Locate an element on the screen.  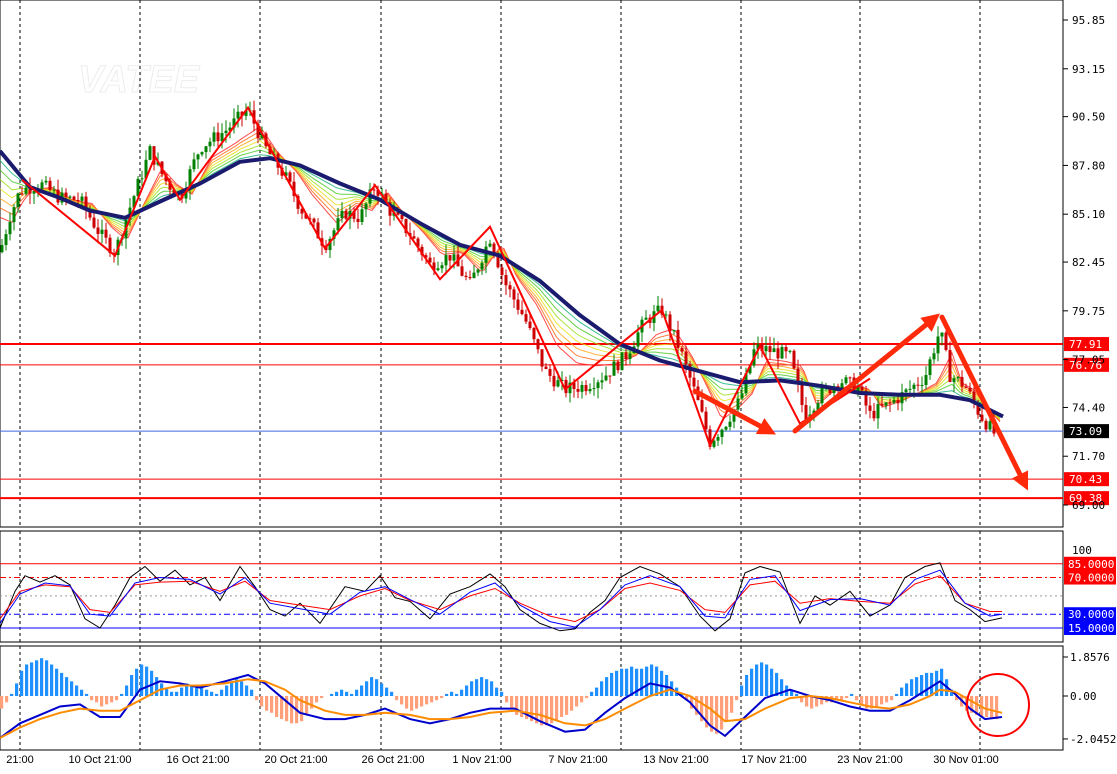
time-tick-label: 23 Nov 21:00 is located at coordinates (869, 760).